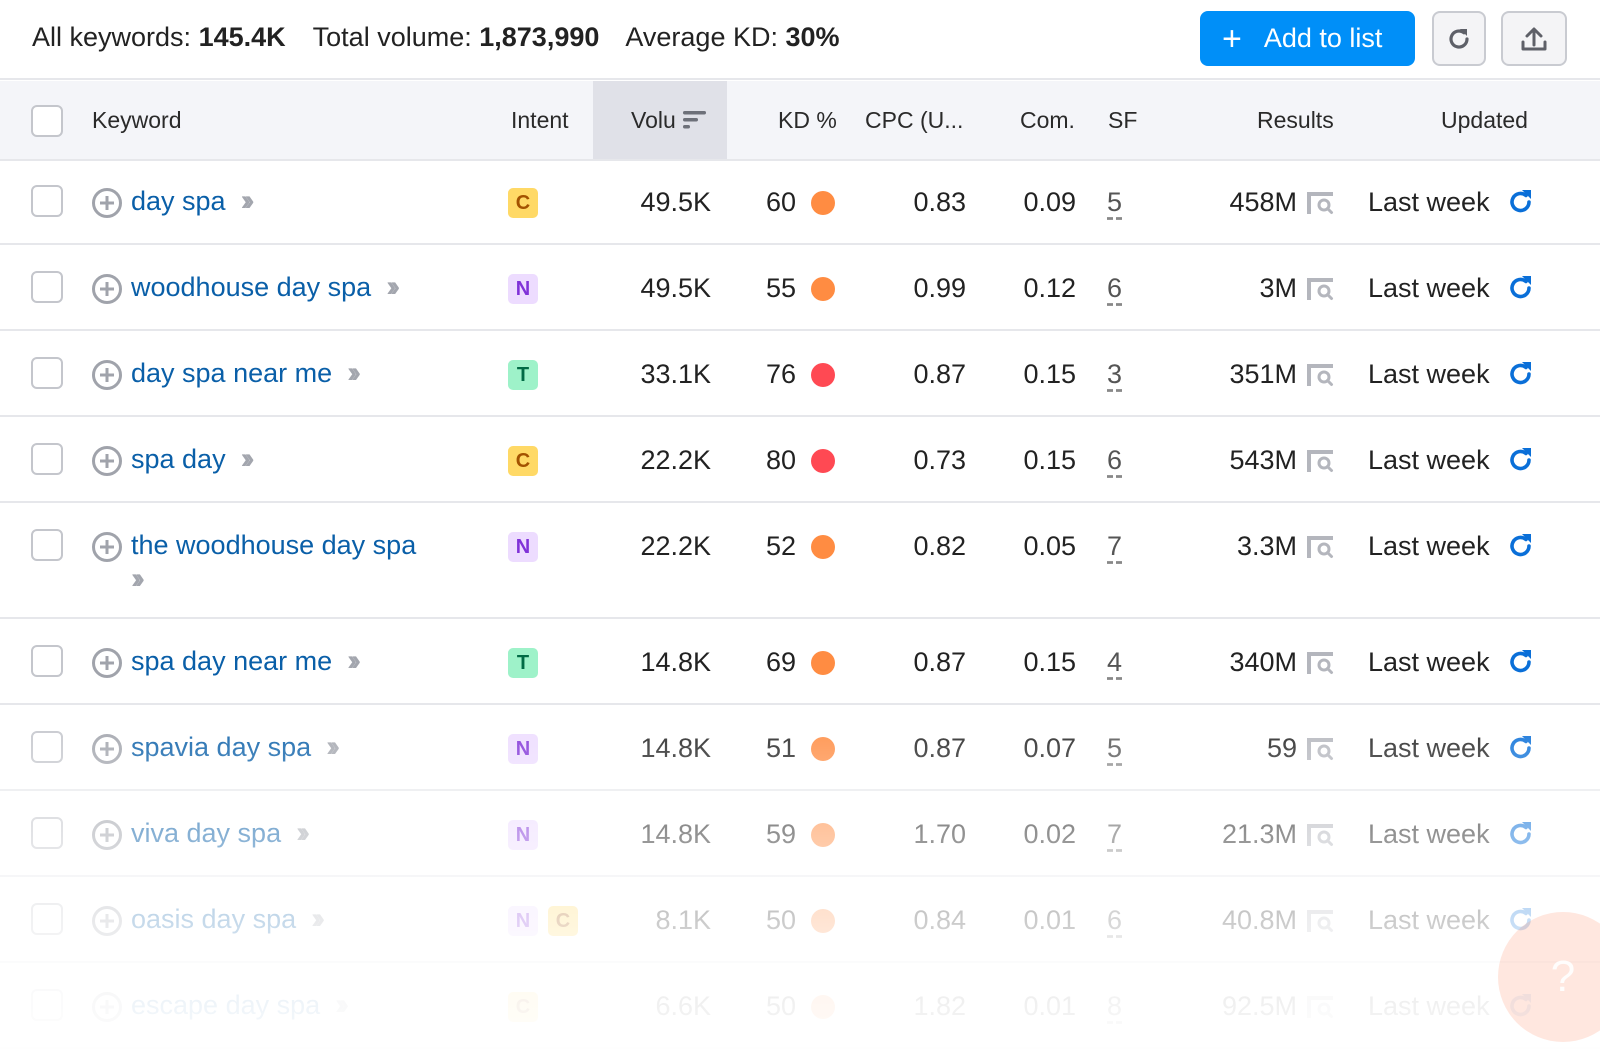  What do you see at coordinates (1114, 374) in the screenshot?
I see `serp-features-count: 3` at bounding box center [1114, 374].